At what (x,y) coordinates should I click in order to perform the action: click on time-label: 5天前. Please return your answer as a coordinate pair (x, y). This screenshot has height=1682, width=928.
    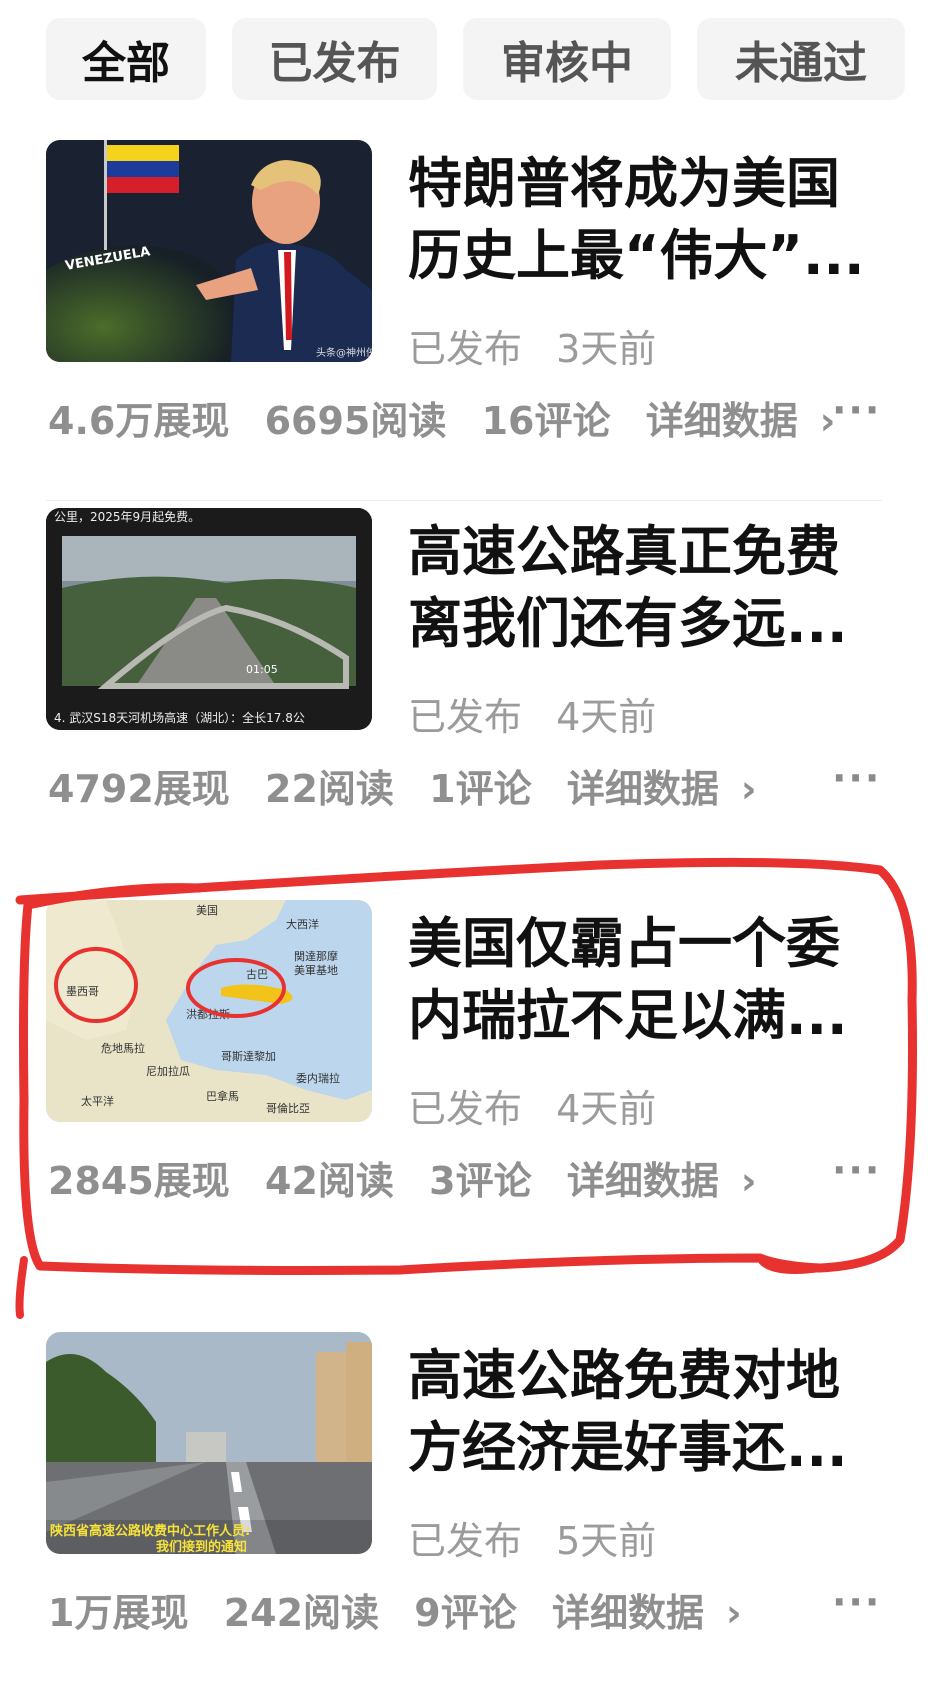
    Looking at the image, I should click on (606, 1541).